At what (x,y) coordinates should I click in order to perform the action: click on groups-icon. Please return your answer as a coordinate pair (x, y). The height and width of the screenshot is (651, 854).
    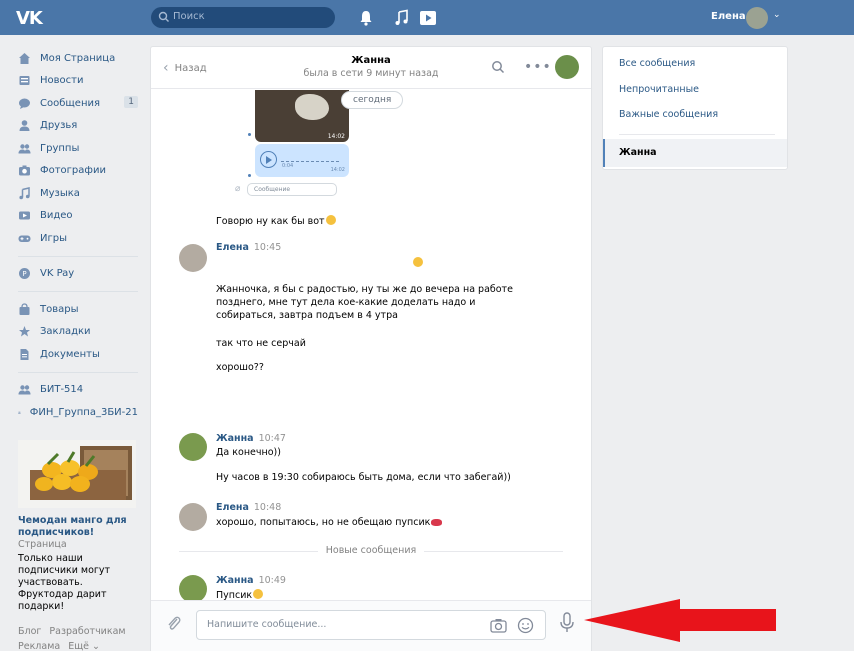
    Looking at the image, I should click on (24, 149).